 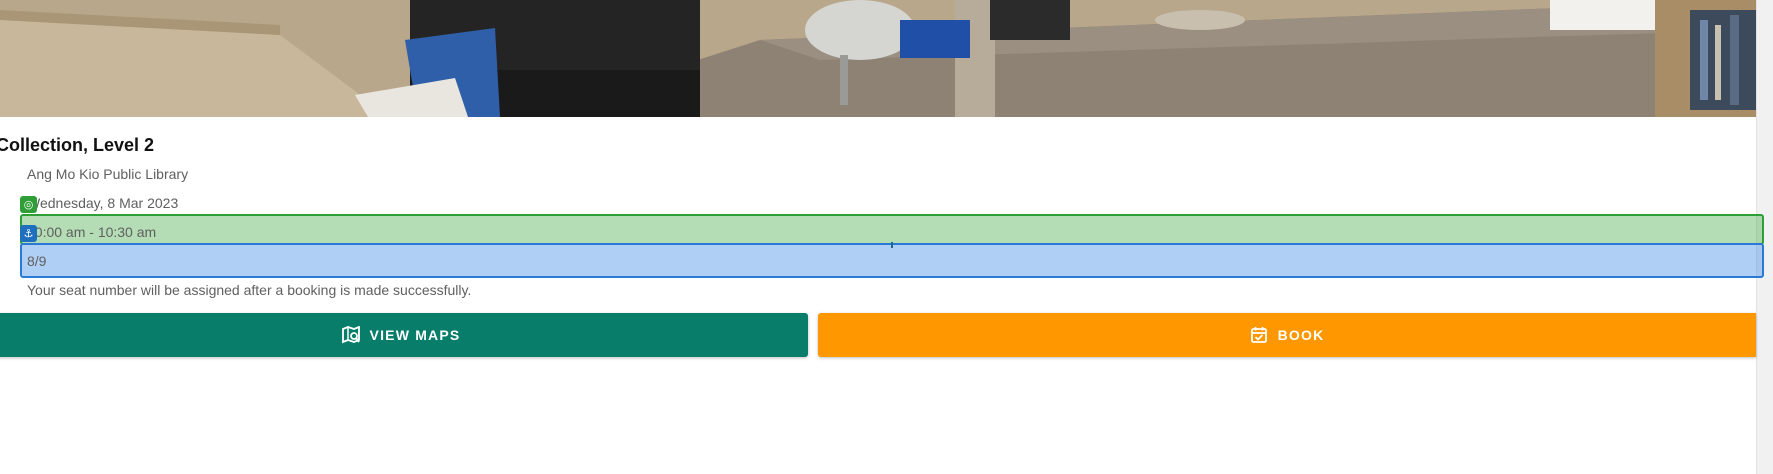 I want to click on highlight-divider-tick, so click(x=892, y=245).